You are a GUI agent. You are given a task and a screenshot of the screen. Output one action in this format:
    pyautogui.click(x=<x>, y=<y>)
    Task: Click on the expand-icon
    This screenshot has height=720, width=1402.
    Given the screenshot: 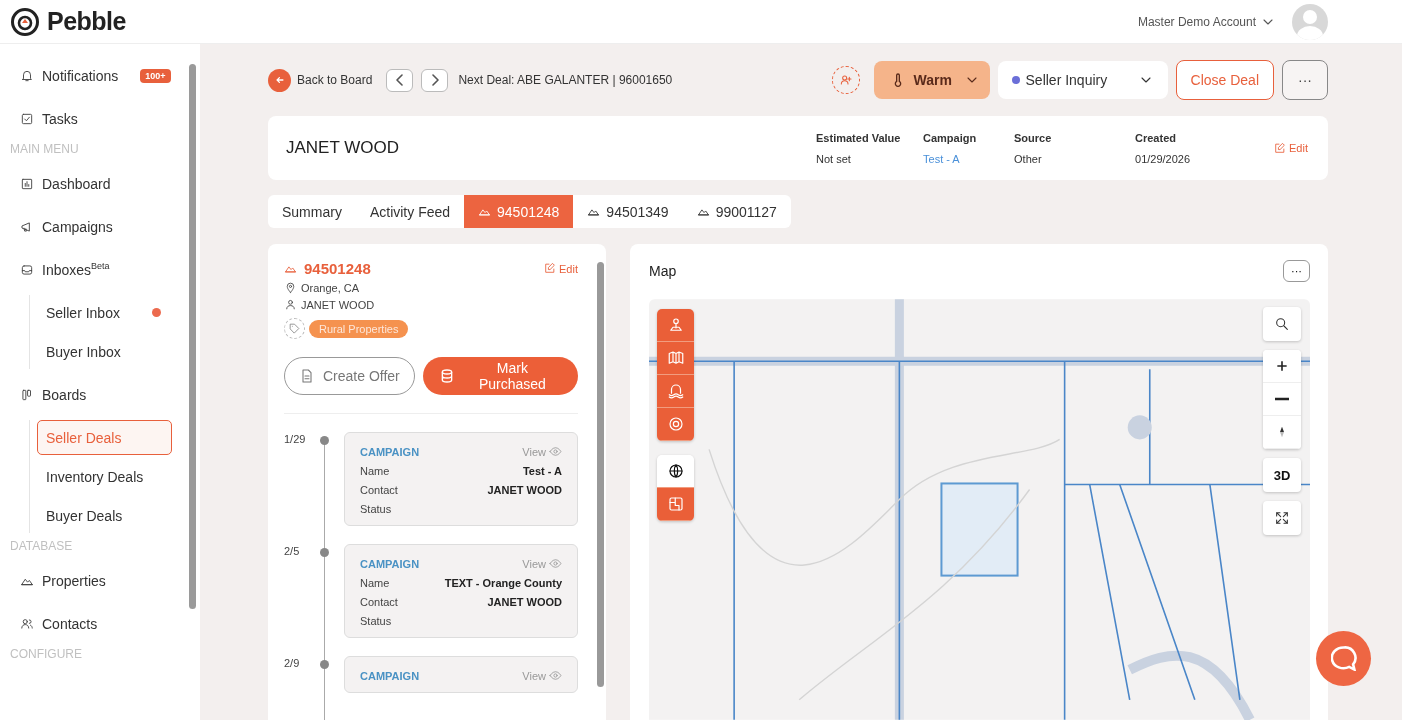 What is the action you would take?
    pyautogui.click(x=1282, y=518)
    